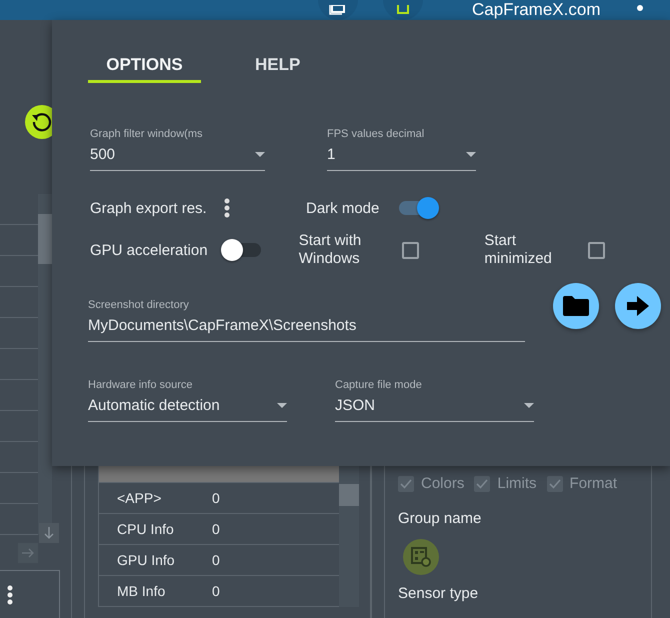 This screenshot has width=670, height=618. I want to click on tab: HELP, so click(277, 66).